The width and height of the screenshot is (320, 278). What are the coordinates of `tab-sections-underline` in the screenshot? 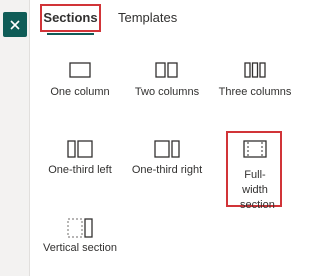 It's located at (70, 34).